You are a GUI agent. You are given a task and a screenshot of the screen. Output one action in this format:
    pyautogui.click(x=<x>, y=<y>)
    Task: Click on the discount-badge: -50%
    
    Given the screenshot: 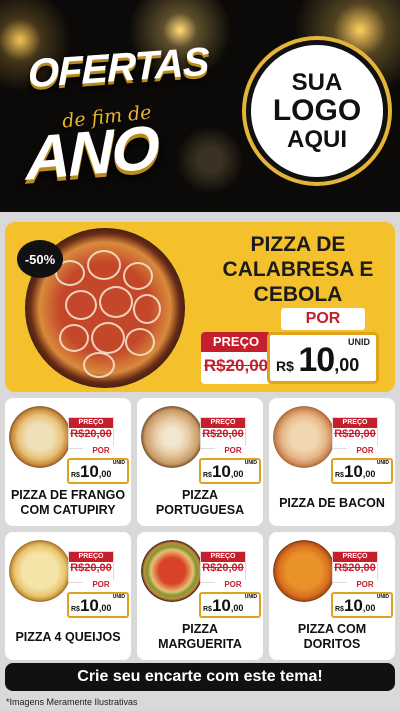 What is the action you would take?
    pyautogui.click(x=40, y=259)
    